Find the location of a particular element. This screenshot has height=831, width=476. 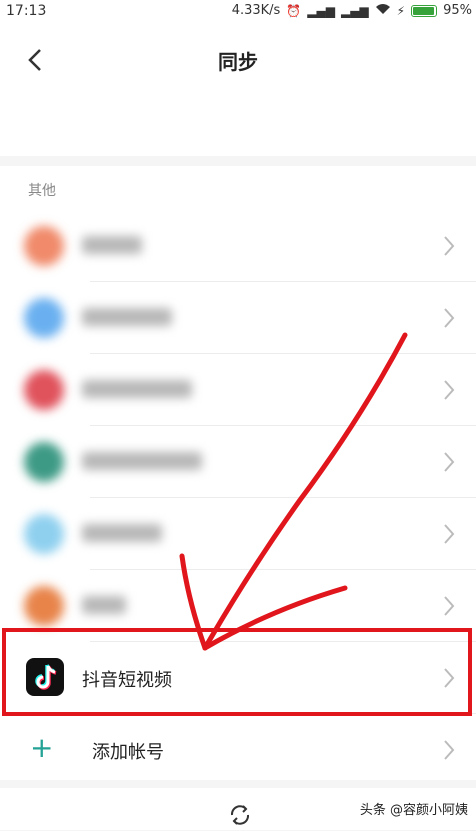

status-icons: 4.33K/s ⏰ ▂▄▆ ▂▄▆ ⚡ 95% is located at coordinates (352, 10).